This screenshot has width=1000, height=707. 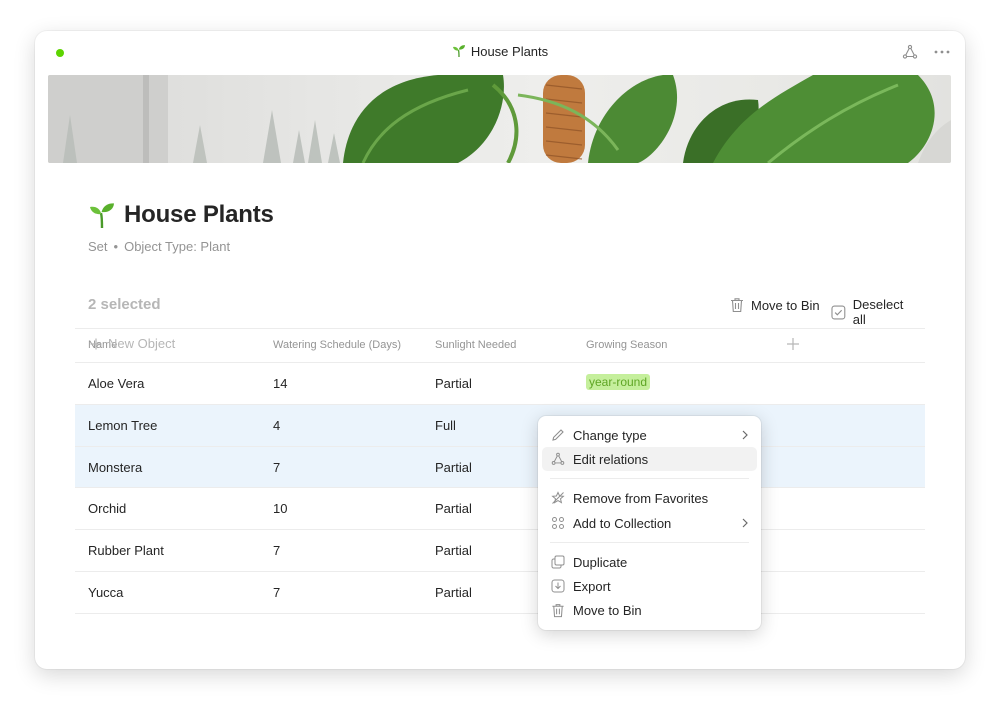 I want to click on graph-icon, so click(x=910, y=52).